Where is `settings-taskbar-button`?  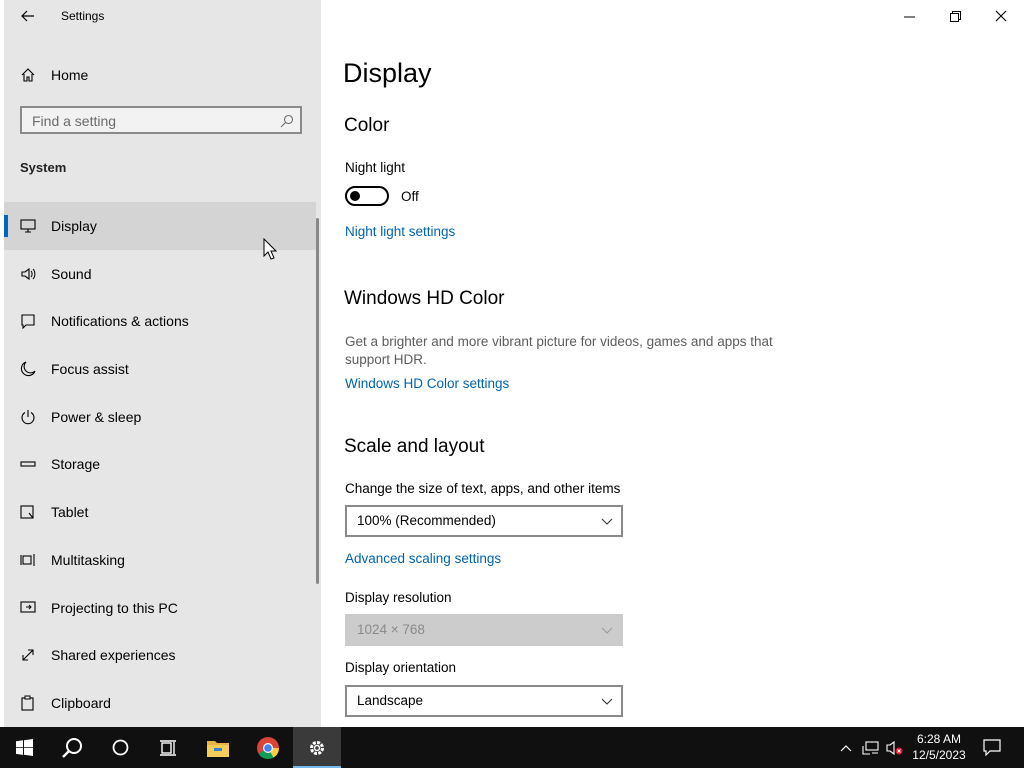
settings-taskbar-button is located at coordinates (317, 747).